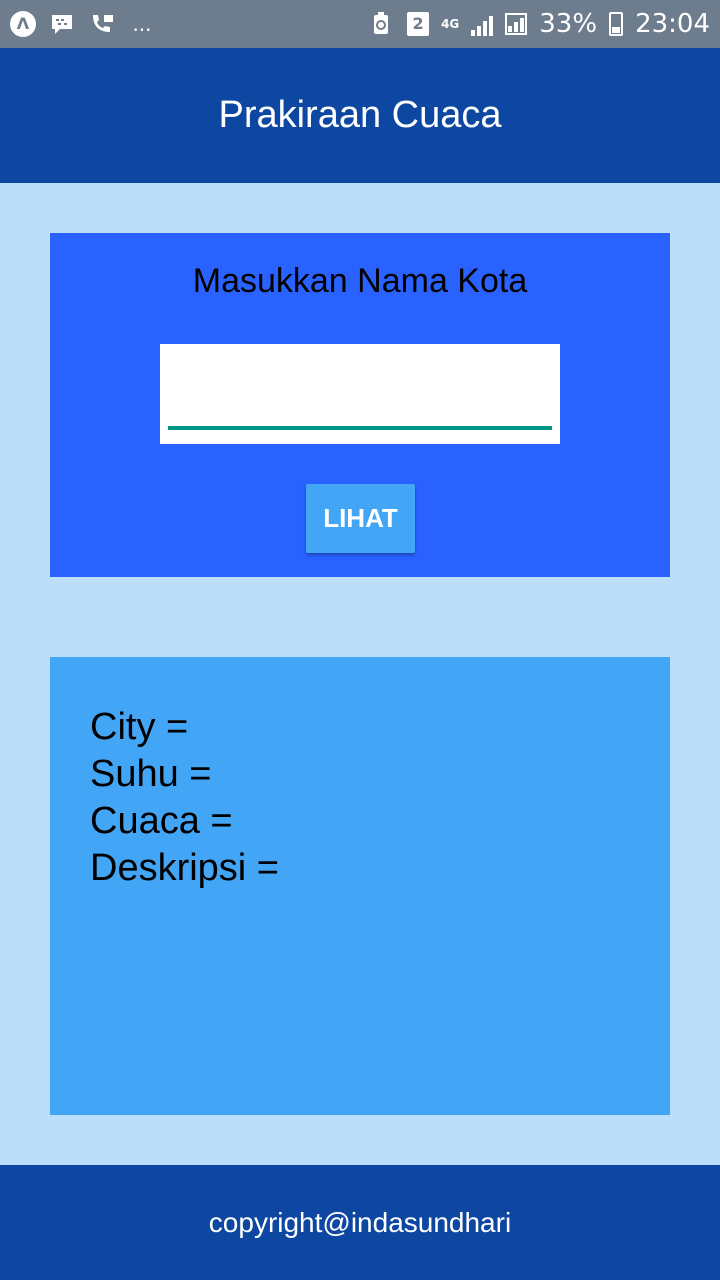  What do you see at coordinates (360, 24) in the screenshot?
I see `status-bar: Λ ... 2 4G 33% 23:04` at bounding box center [360, 24].